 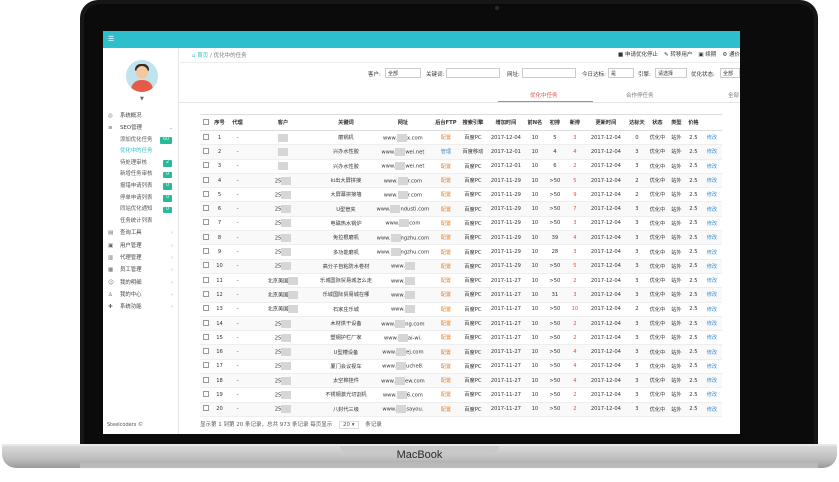 I want to click on tab-paused: 合作停任务, so click(x=640, y=95).